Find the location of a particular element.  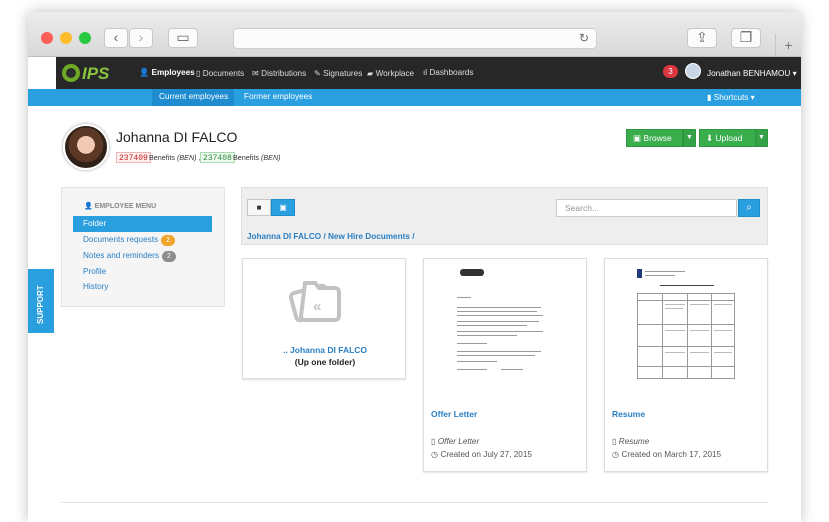

nav-employees: 👤 Employees is located at coordinates (167, 73).